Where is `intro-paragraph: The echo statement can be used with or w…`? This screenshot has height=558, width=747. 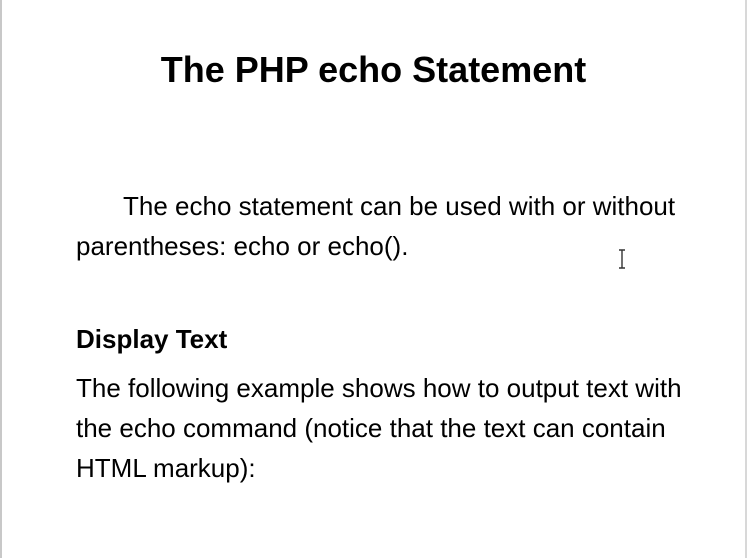
intro-paragraph: The echo statement can be used with or w… is located at coordinates (376, 226).